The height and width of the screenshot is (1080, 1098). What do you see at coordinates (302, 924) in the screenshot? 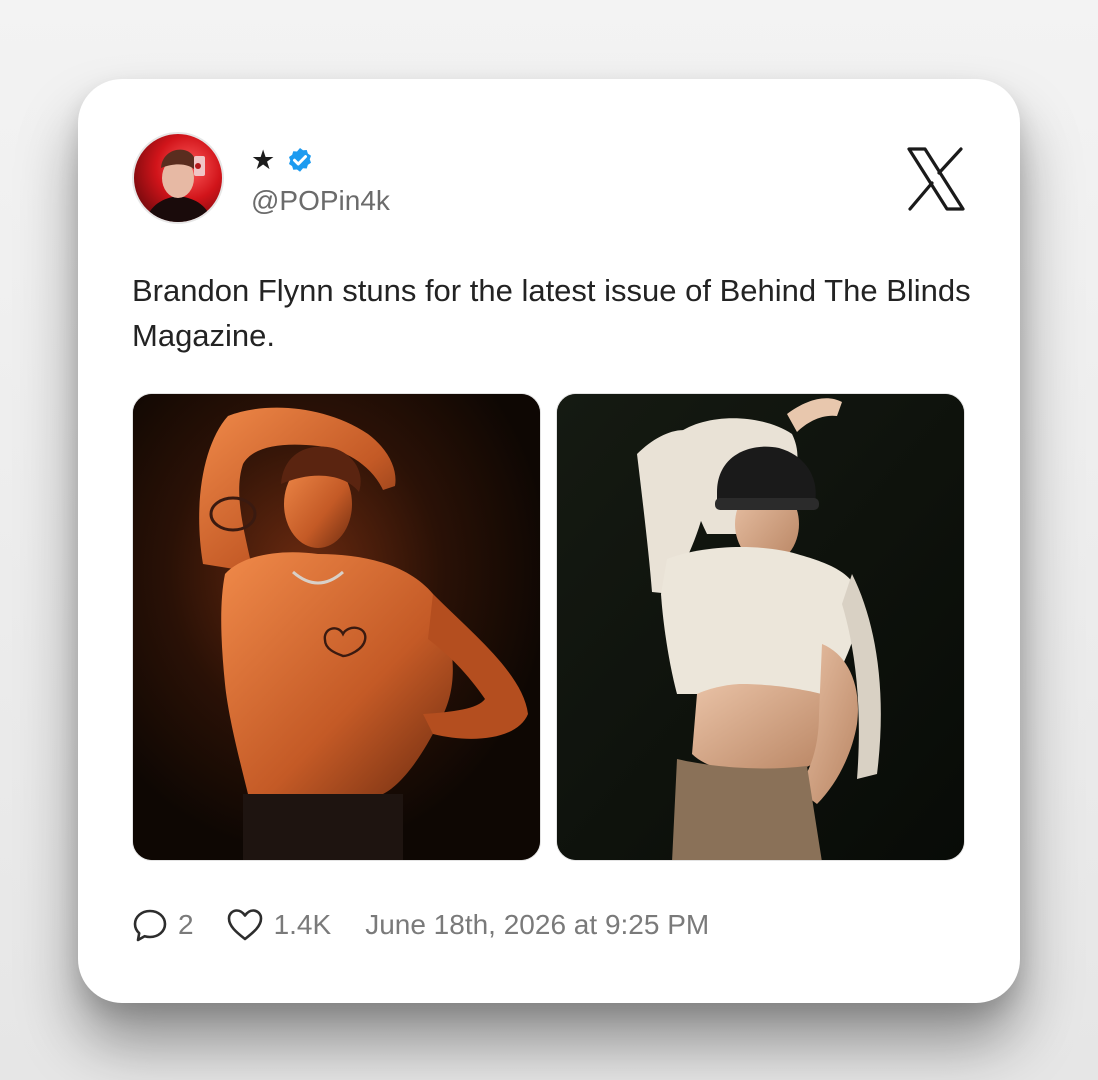
I see `like-count: 1.4K` at bounding box center [302, 924].